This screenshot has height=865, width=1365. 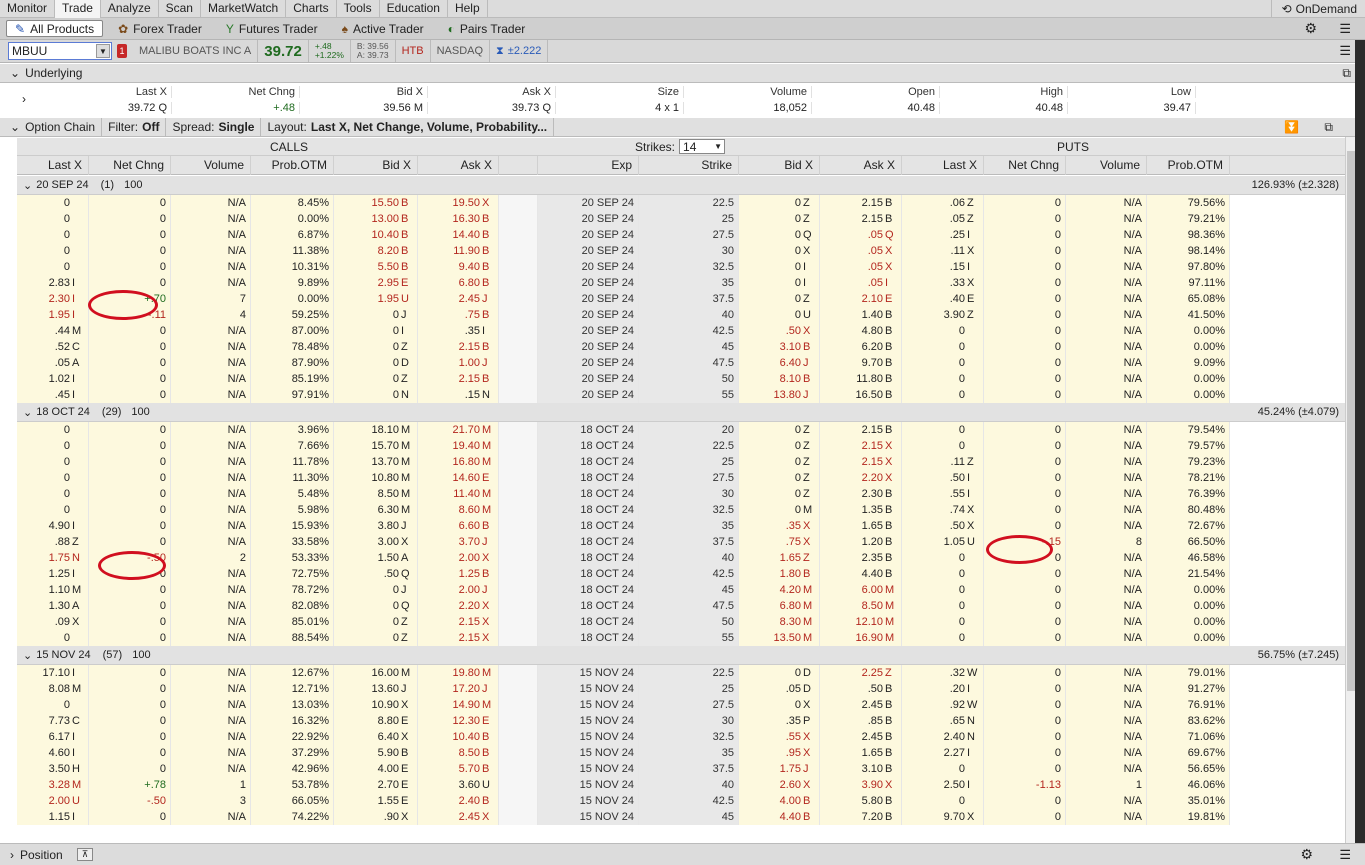 What do you see at coordinates (861, 315) in the screenshot?
I see `chain-cell: 1.40 B` at bounding box center [861, 315].